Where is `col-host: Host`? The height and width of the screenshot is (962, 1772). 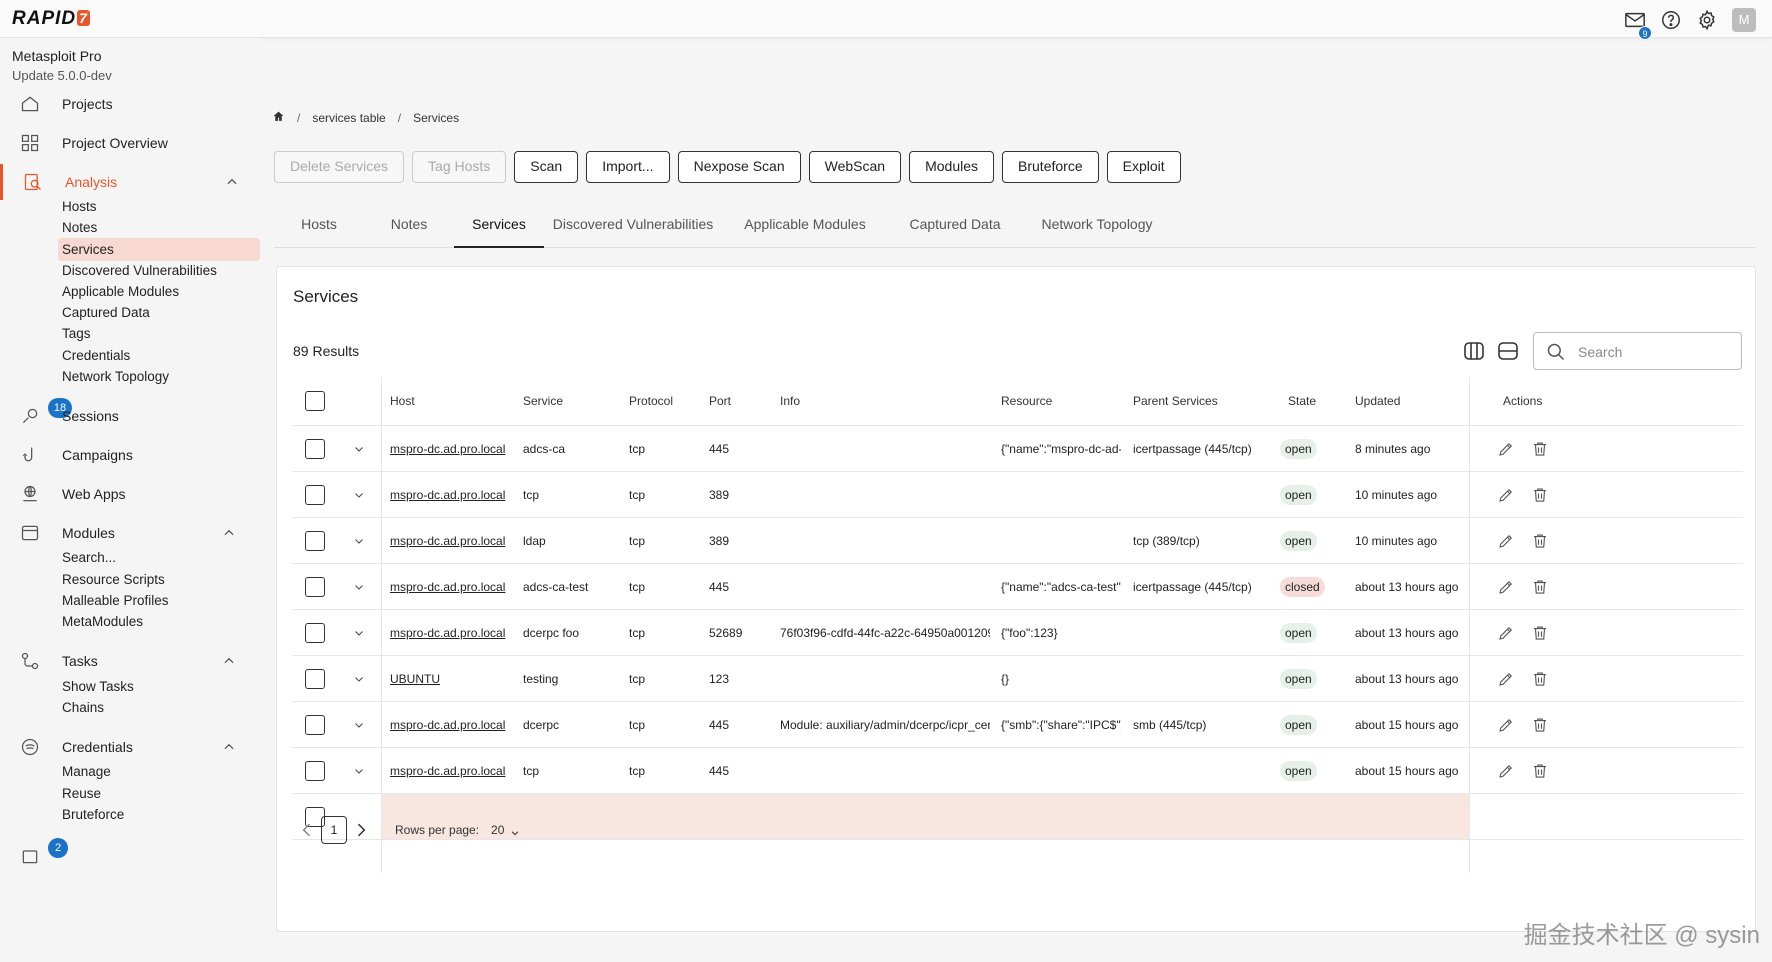 col-host: Host is located at coordinates (450, 401).